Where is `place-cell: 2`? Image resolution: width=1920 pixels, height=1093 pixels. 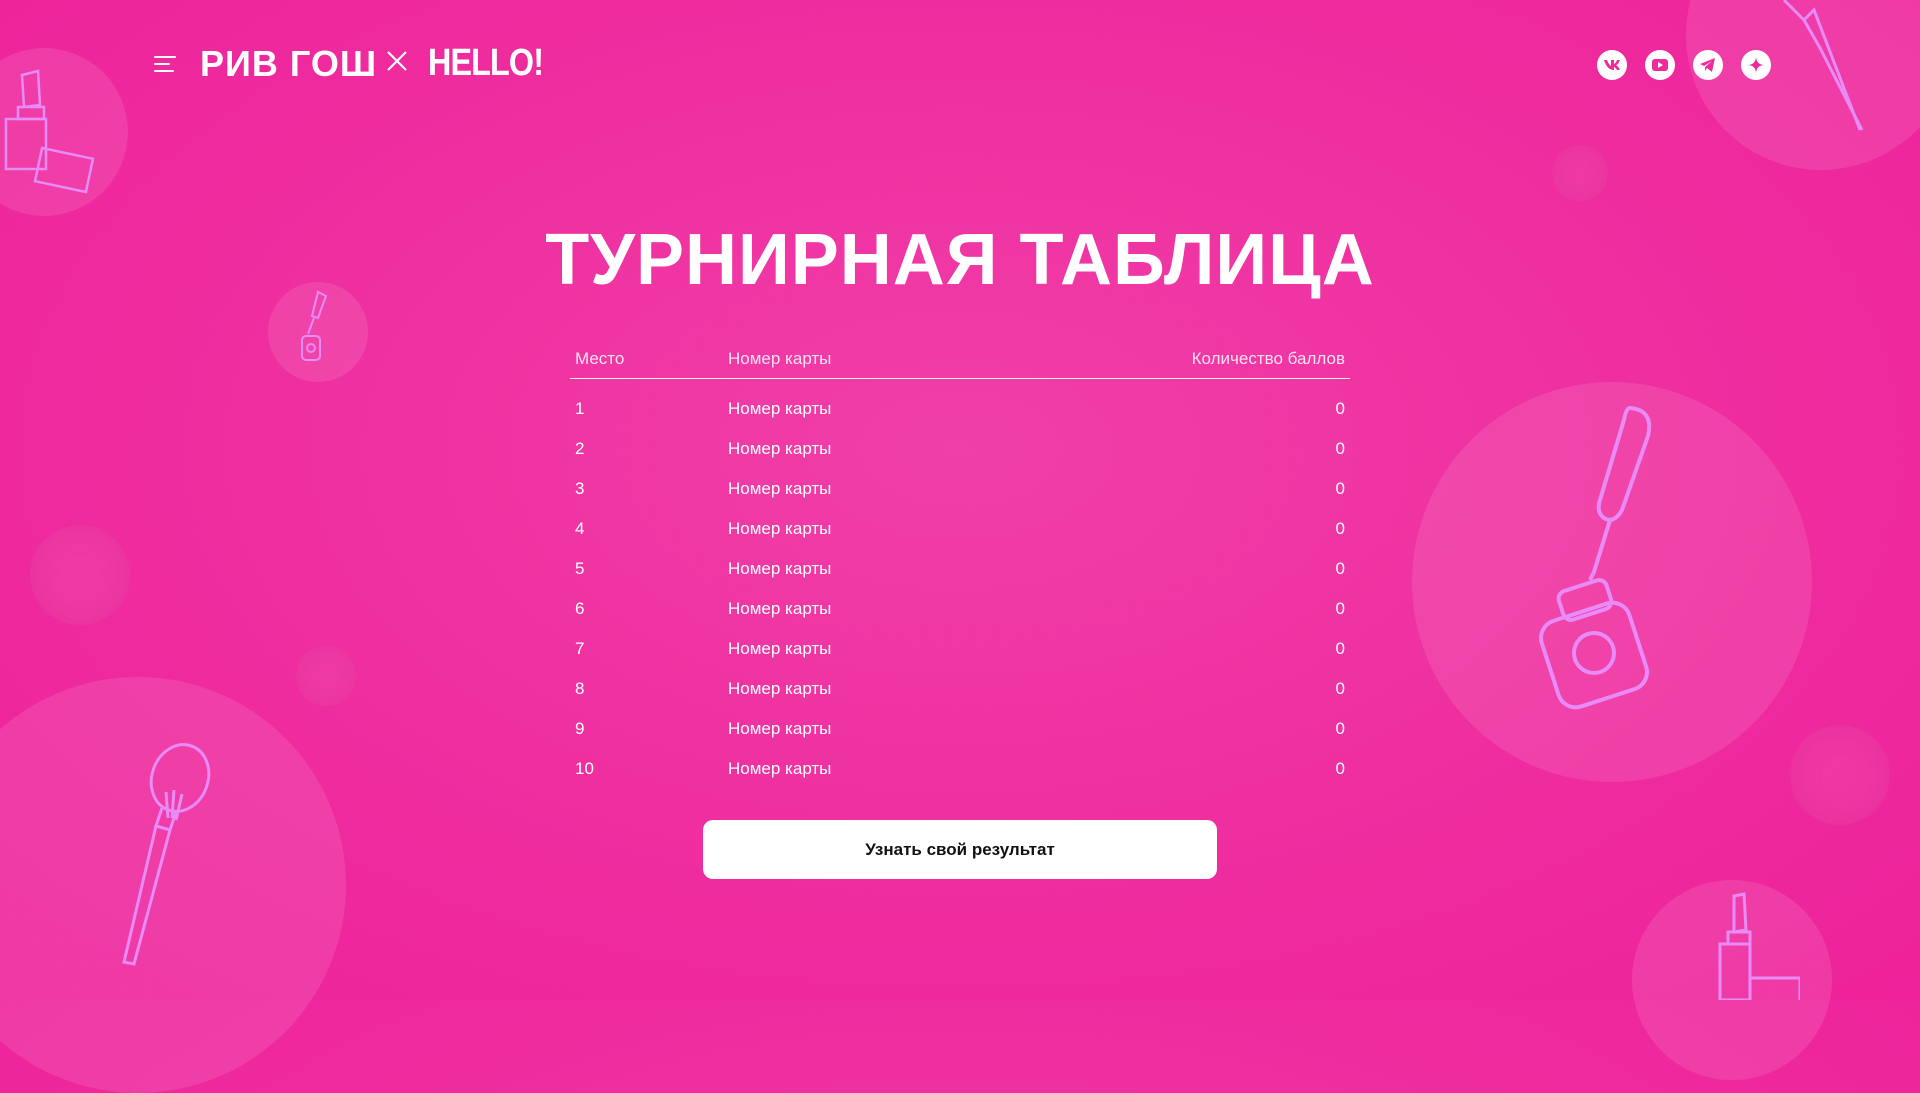 place-cell: 2 is located at coordinates (580, 448).